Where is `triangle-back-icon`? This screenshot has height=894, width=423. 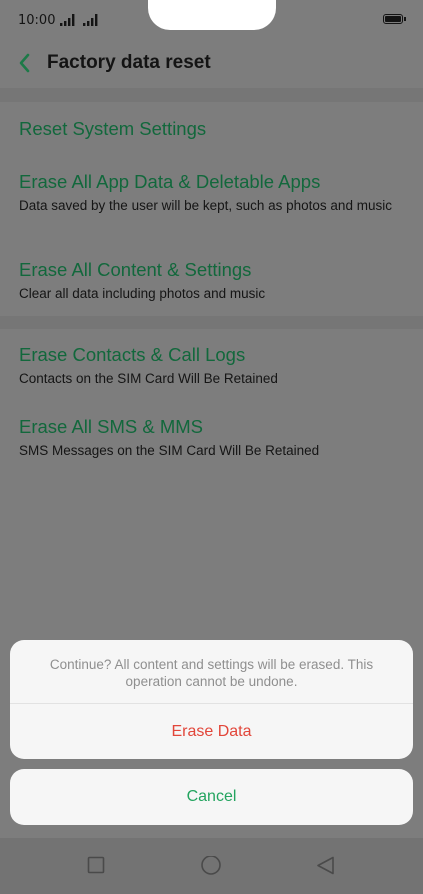
triangle-back-icon is located at coordinates (326, 866).